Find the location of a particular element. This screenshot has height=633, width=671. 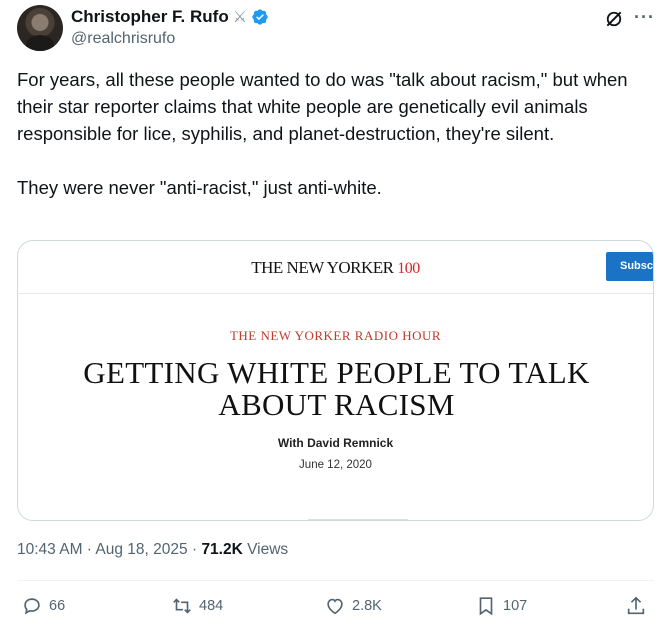

crossed-swords-icon: ⚔ is located at coordinates (240, 17).